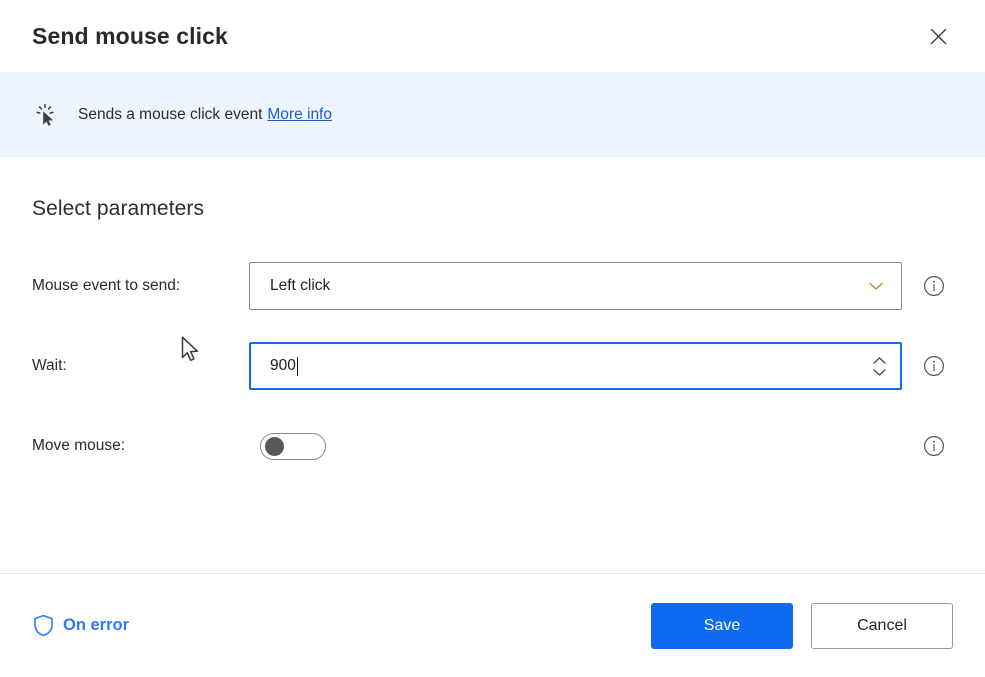 The image size is (985, 677). I want to click on field-move-mouse, so click(575, 446).